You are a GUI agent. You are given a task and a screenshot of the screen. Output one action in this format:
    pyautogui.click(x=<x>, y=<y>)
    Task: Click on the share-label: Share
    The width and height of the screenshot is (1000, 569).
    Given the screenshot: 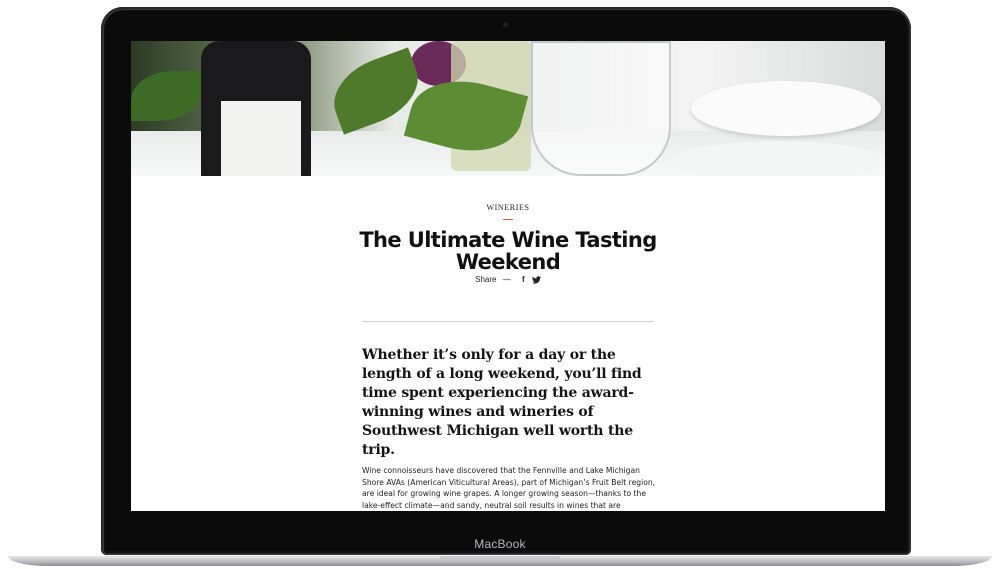 What is the action you would take?
    pyautogui.click(x=486, y=280)
    